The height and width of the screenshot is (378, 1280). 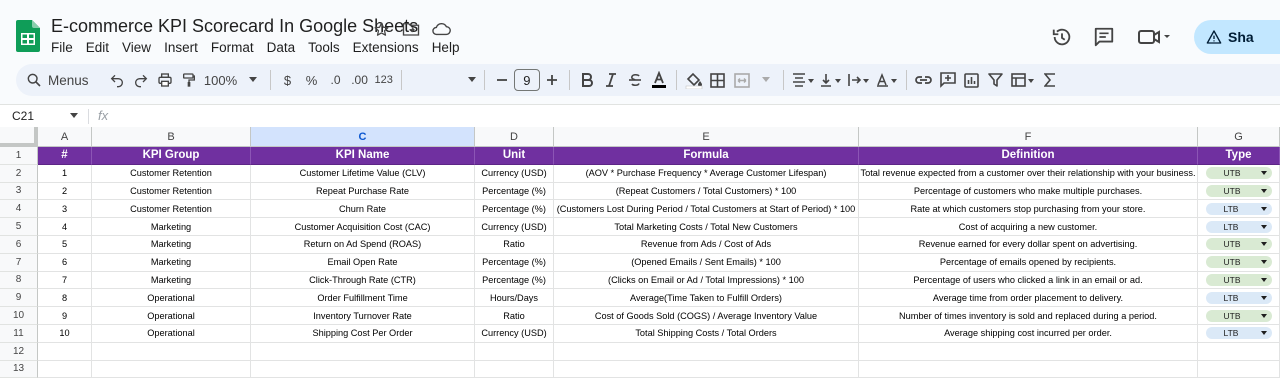 What do you see at coordinates (706, 262) in the screenshot?
I see `col-formula-cell: (Opened Emails / Sent Emails) * 100` at bounding box center [706, 262].